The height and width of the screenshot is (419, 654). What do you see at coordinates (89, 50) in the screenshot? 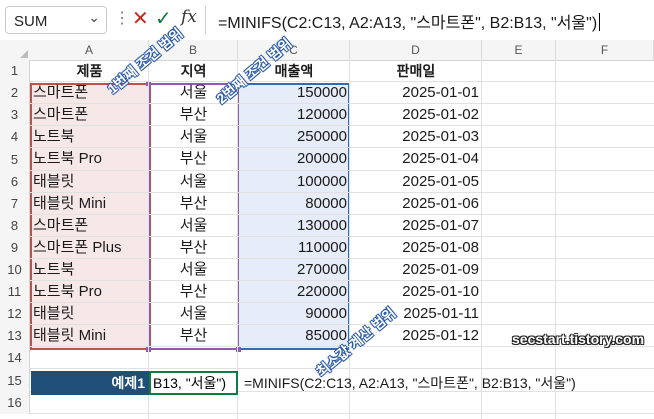
I see `column-header-a: A` at bounding box center [89, 50].